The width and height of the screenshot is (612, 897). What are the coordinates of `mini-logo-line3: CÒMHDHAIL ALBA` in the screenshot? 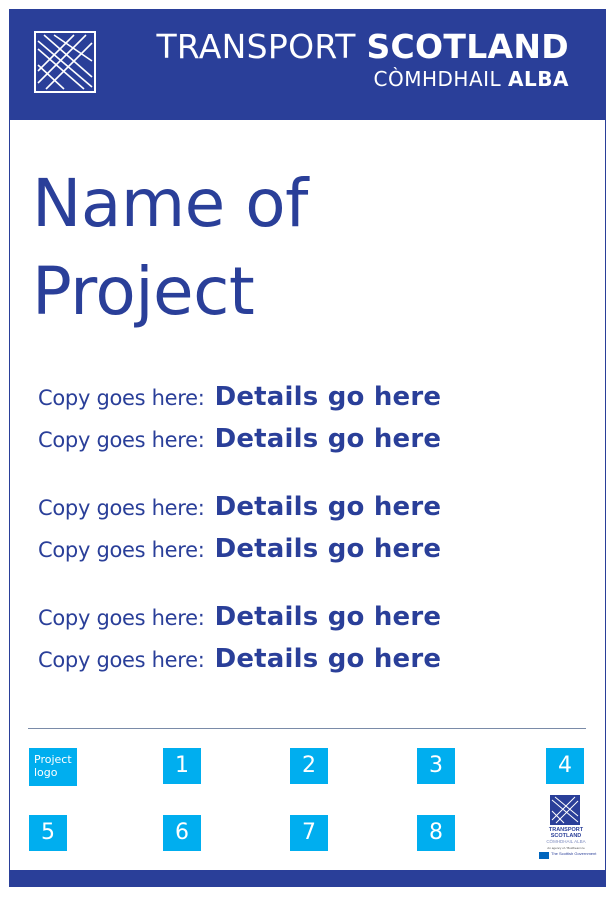 It's located at (566, 841).